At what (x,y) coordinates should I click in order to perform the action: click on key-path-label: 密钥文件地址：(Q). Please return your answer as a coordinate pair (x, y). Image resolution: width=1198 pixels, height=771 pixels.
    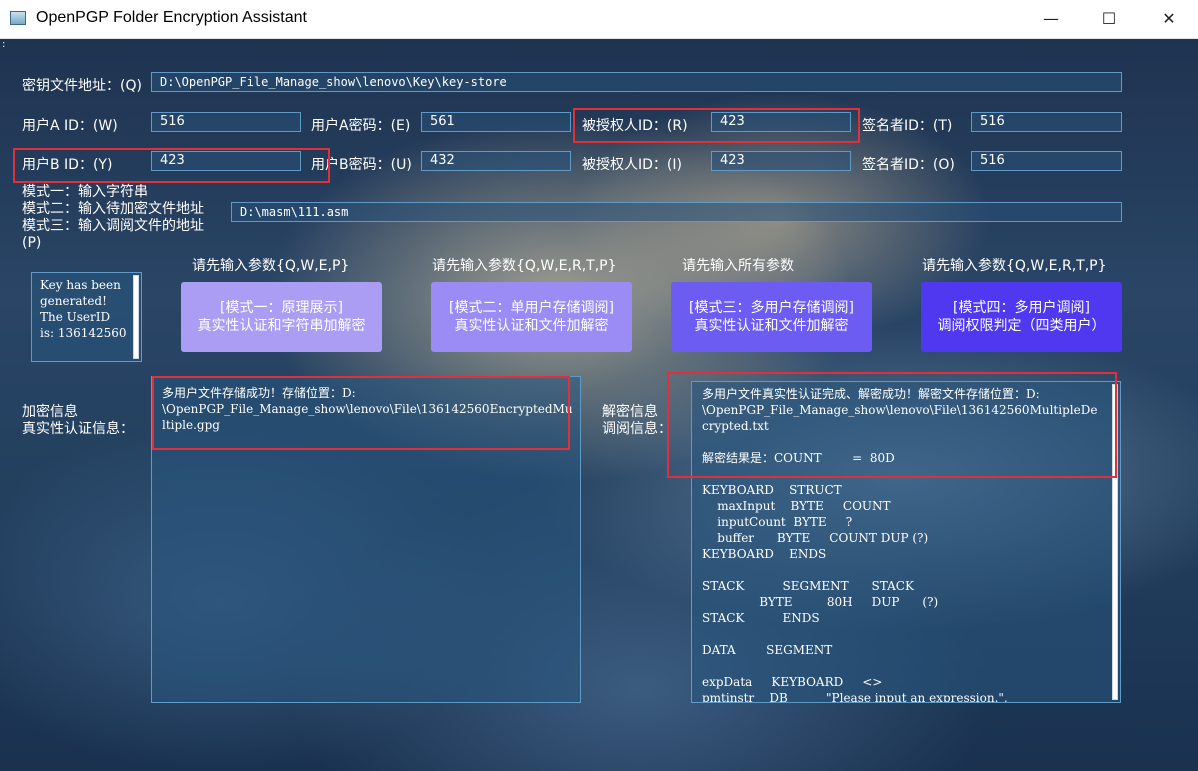
    Looking at the image, I should click on (82, 86).